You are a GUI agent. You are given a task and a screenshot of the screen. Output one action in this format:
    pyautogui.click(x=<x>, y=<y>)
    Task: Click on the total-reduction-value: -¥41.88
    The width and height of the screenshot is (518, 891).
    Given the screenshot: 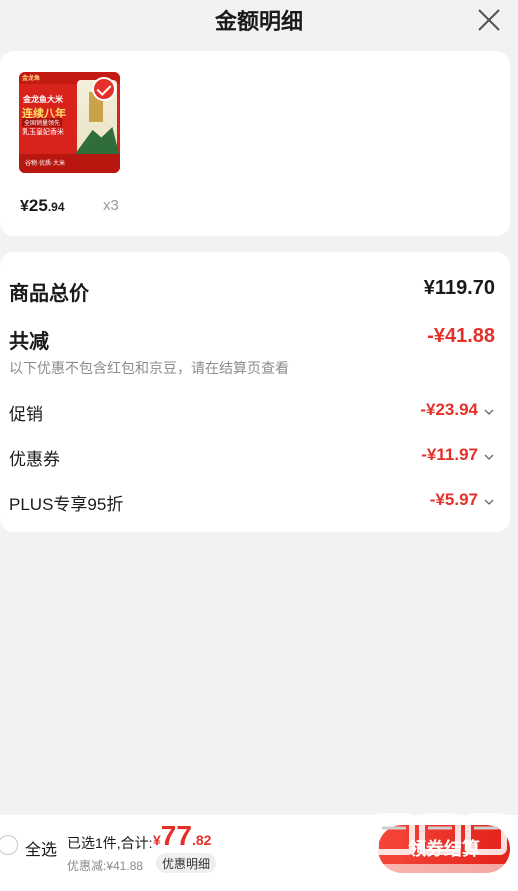 What is the action you would take?
    pyautogui.click(x=461, y=336)
    